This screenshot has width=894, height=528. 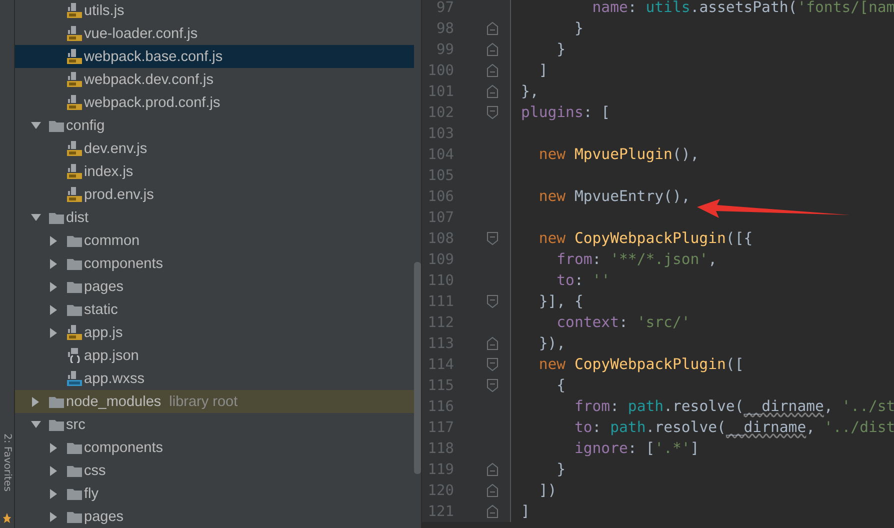 What do you see at coordinates (583, 280) in the screenshot?
I see `code-line: to: ''` at bounding box center [583, 280].